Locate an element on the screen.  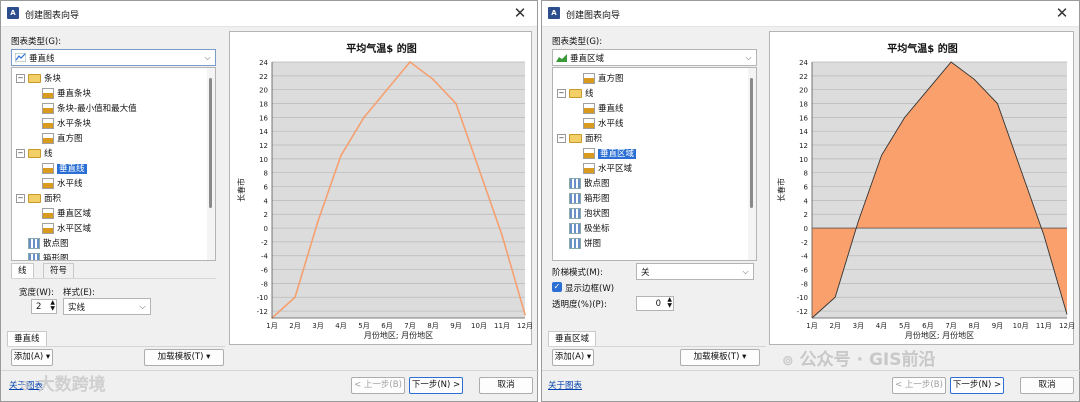
line-style-dropdown: 实线 ⌵ is located at coordinates (107, 306).